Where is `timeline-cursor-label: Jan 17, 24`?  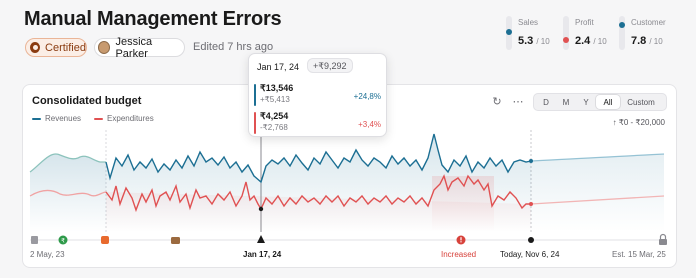 timeline-cursor-label: Jan 17, 24 is located at coordinates (262, 254).